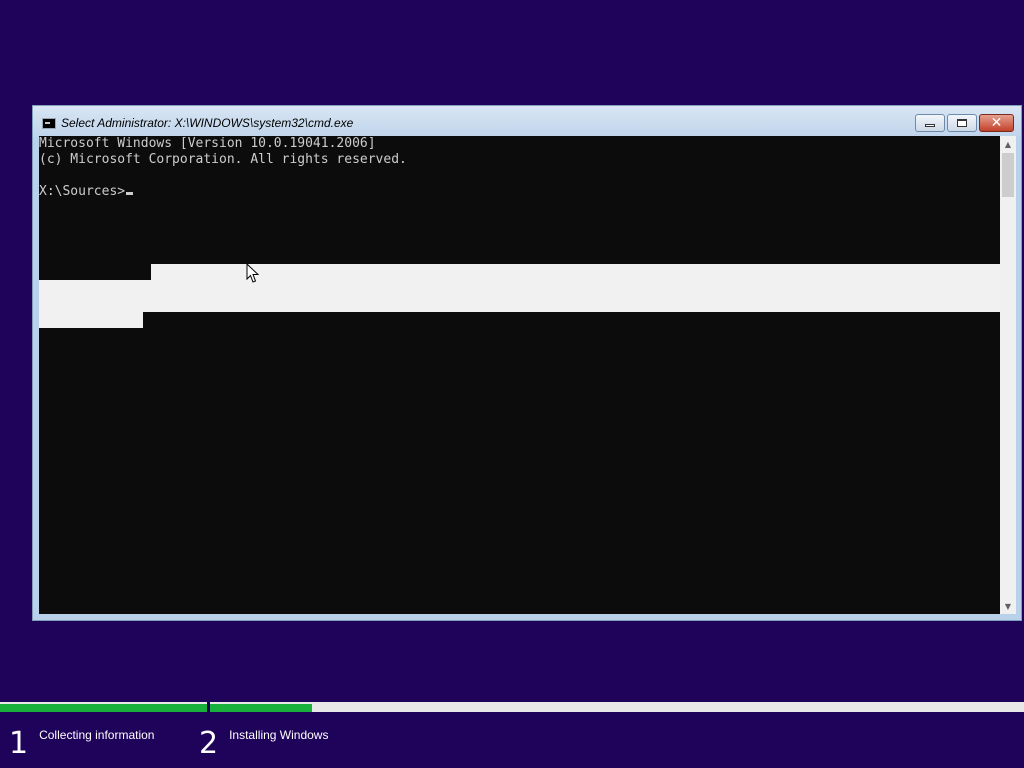 This screenshot has width=1024, height=768. I want to click on maximize-button, so click(962, 123).